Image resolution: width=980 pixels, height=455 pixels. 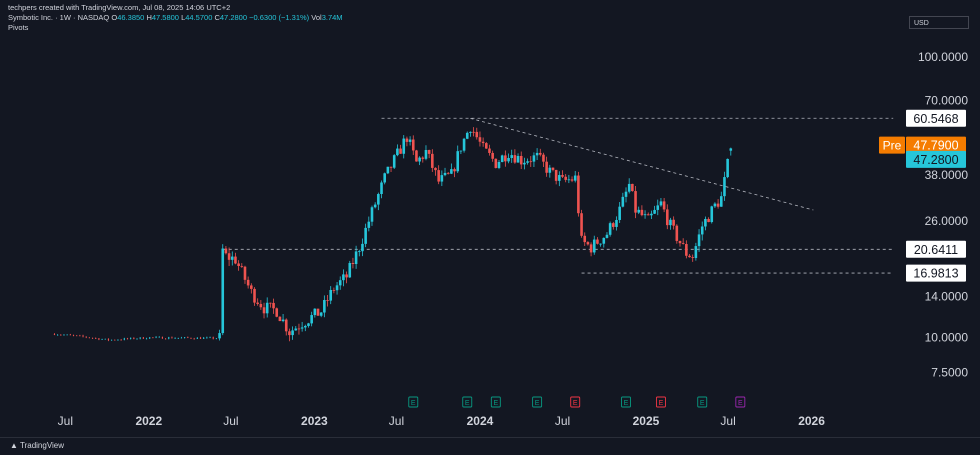 I want to click on pre-market-tag-label: Pre, so click(x=892, y=146).